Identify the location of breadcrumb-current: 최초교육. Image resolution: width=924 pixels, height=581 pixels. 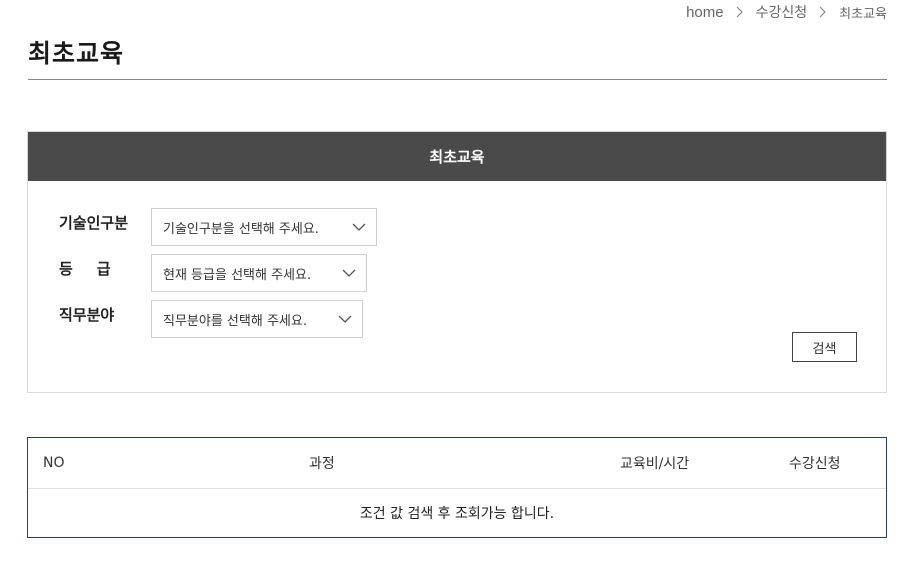
(863, 14).